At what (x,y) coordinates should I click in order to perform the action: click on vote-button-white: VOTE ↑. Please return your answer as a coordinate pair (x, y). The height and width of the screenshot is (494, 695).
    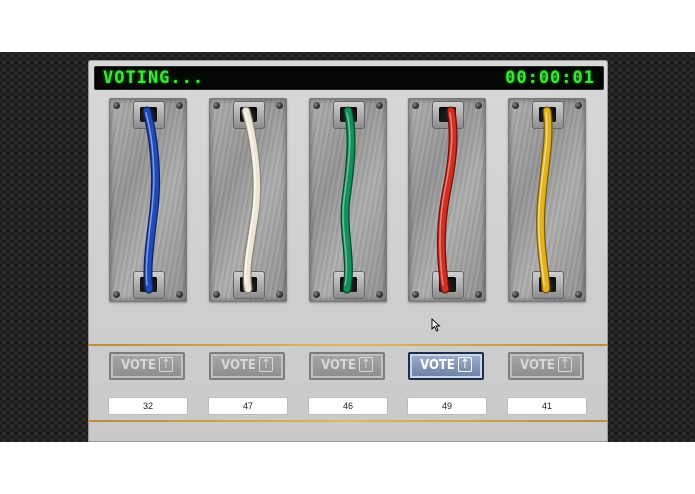
    Looking at the image, I should click on (247, 366).